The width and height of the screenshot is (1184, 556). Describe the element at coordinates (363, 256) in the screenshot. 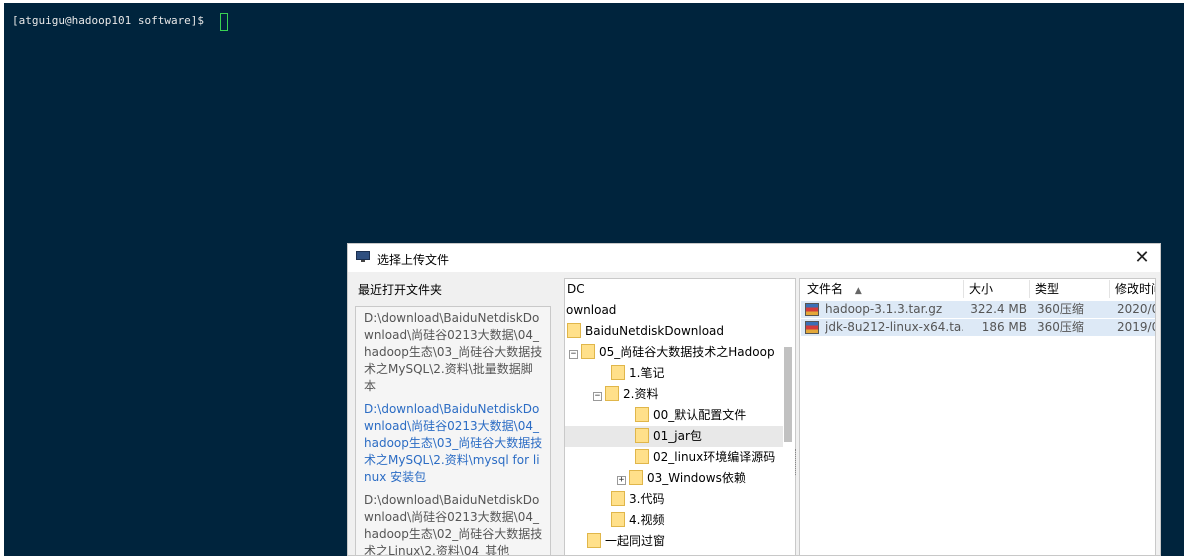

I see `monitor-icon` at that location.